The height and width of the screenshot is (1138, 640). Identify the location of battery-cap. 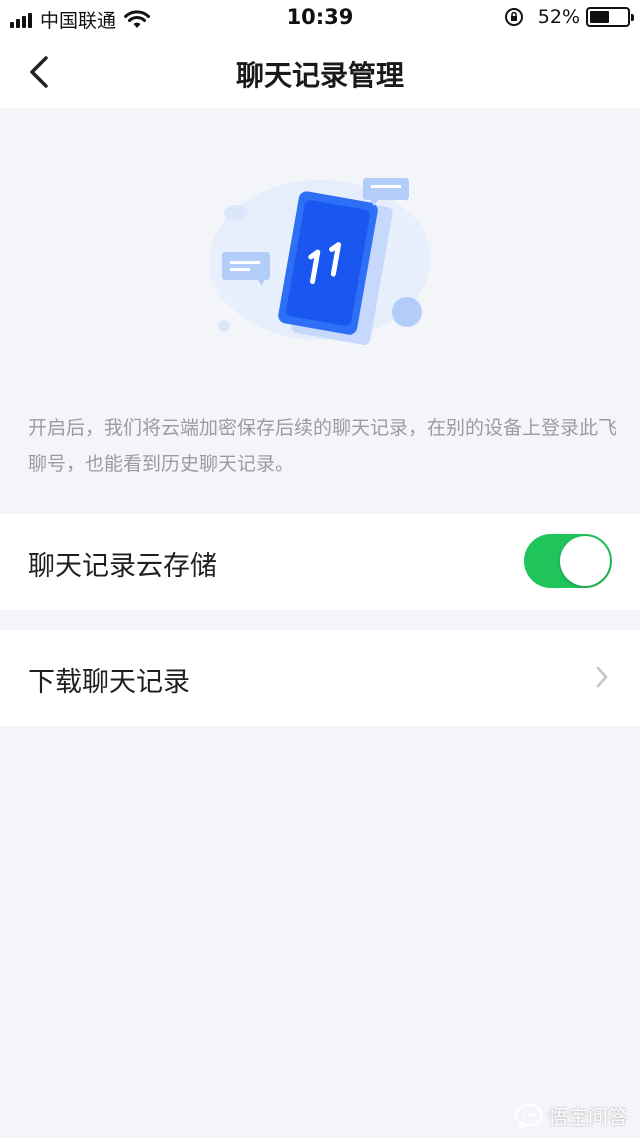
(632, 17).